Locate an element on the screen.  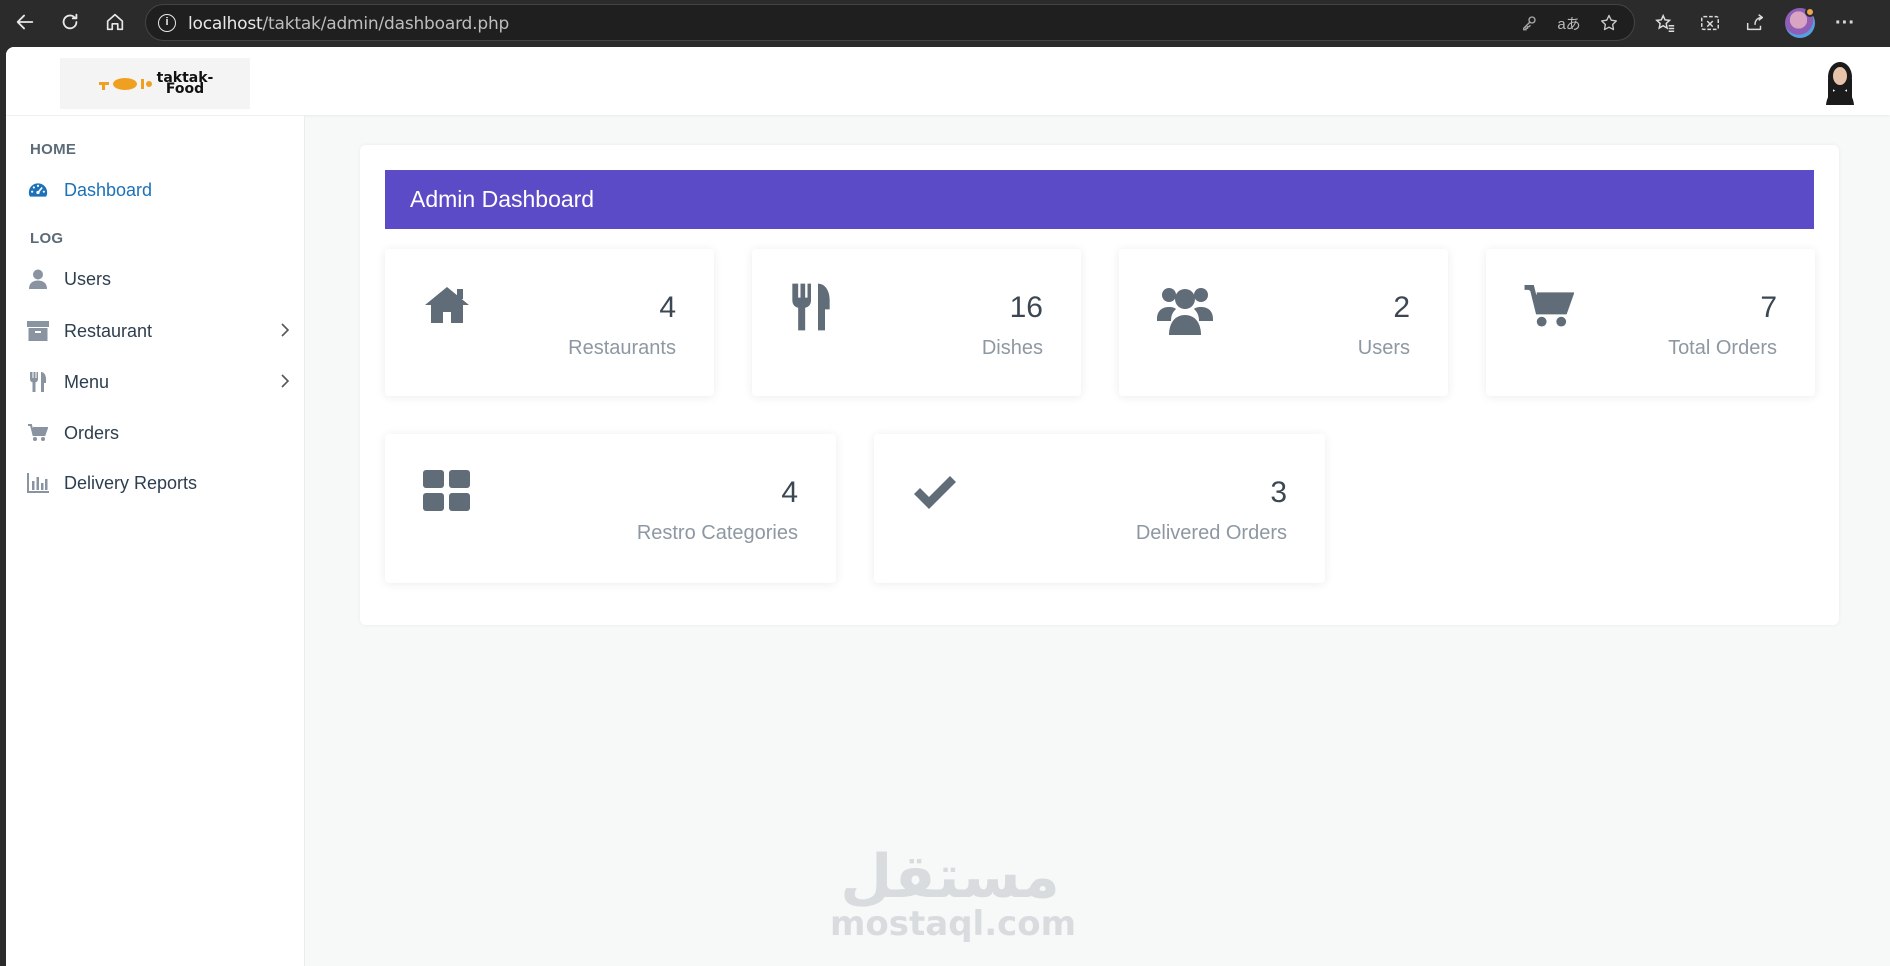
more-options-icon: ··· is located at coordinates (1845, 23).